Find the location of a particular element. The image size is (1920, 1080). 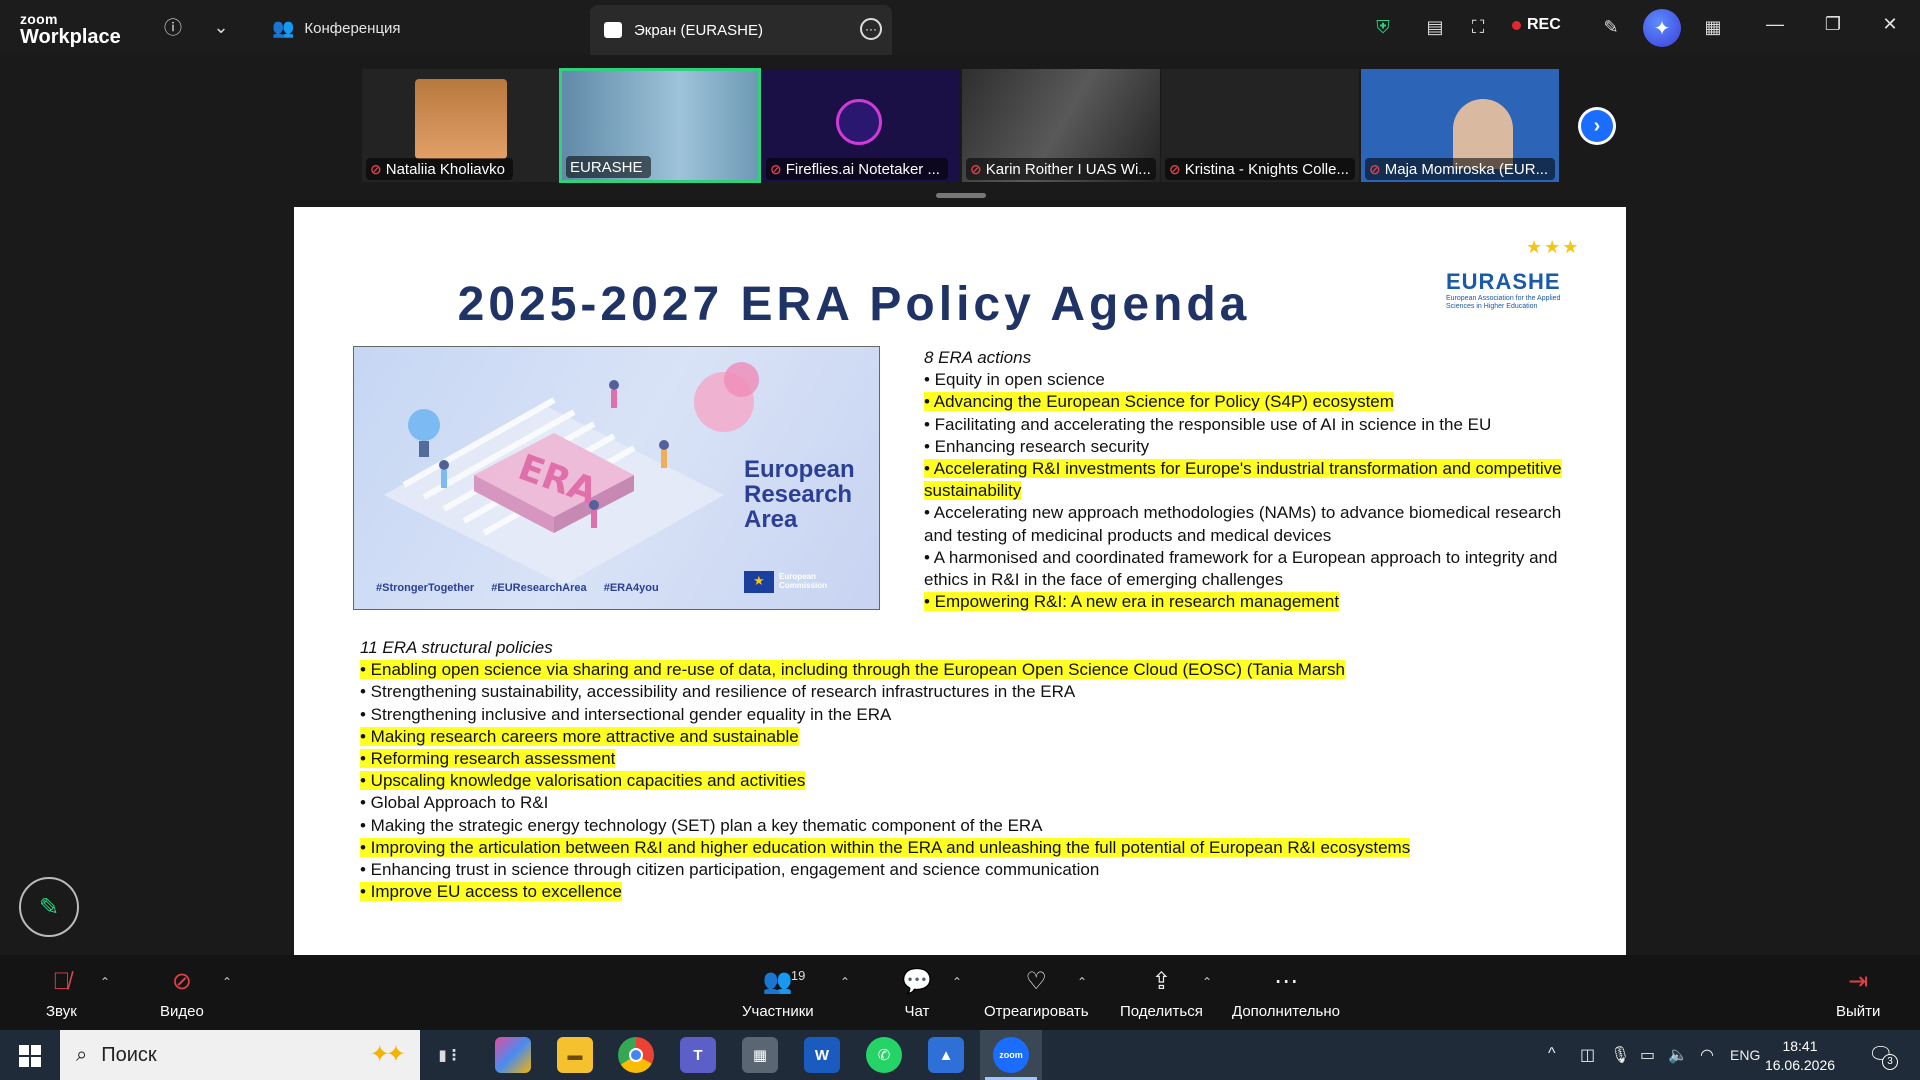

list-item: • Global Approach to R&I is located at coordinates (454, 803).